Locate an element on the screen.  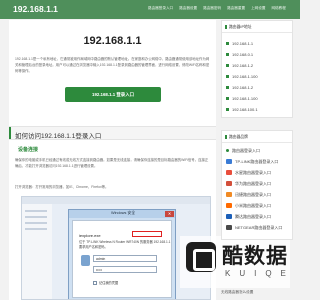
brand-link: 水星路由器登录入口 is located at coordinates (248, 173).